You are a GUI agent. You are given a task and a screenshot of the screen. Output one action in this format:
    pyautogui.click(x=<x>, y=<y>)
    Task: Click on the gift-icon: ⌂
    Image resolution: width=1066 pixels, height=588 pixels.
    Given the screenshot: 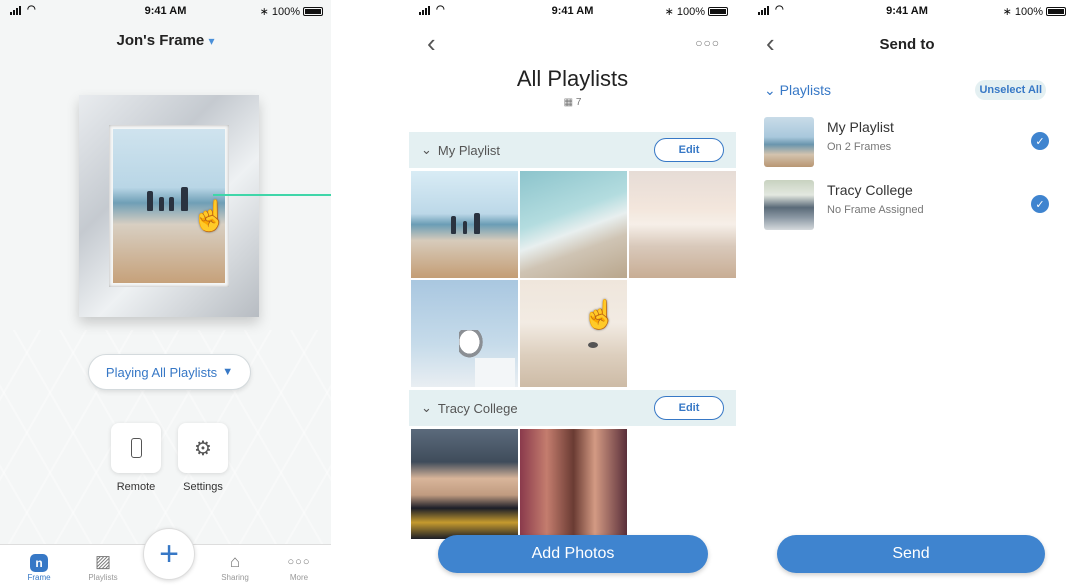 What is the action you would take?
    pyautogui.click(x=235, y=561)
    